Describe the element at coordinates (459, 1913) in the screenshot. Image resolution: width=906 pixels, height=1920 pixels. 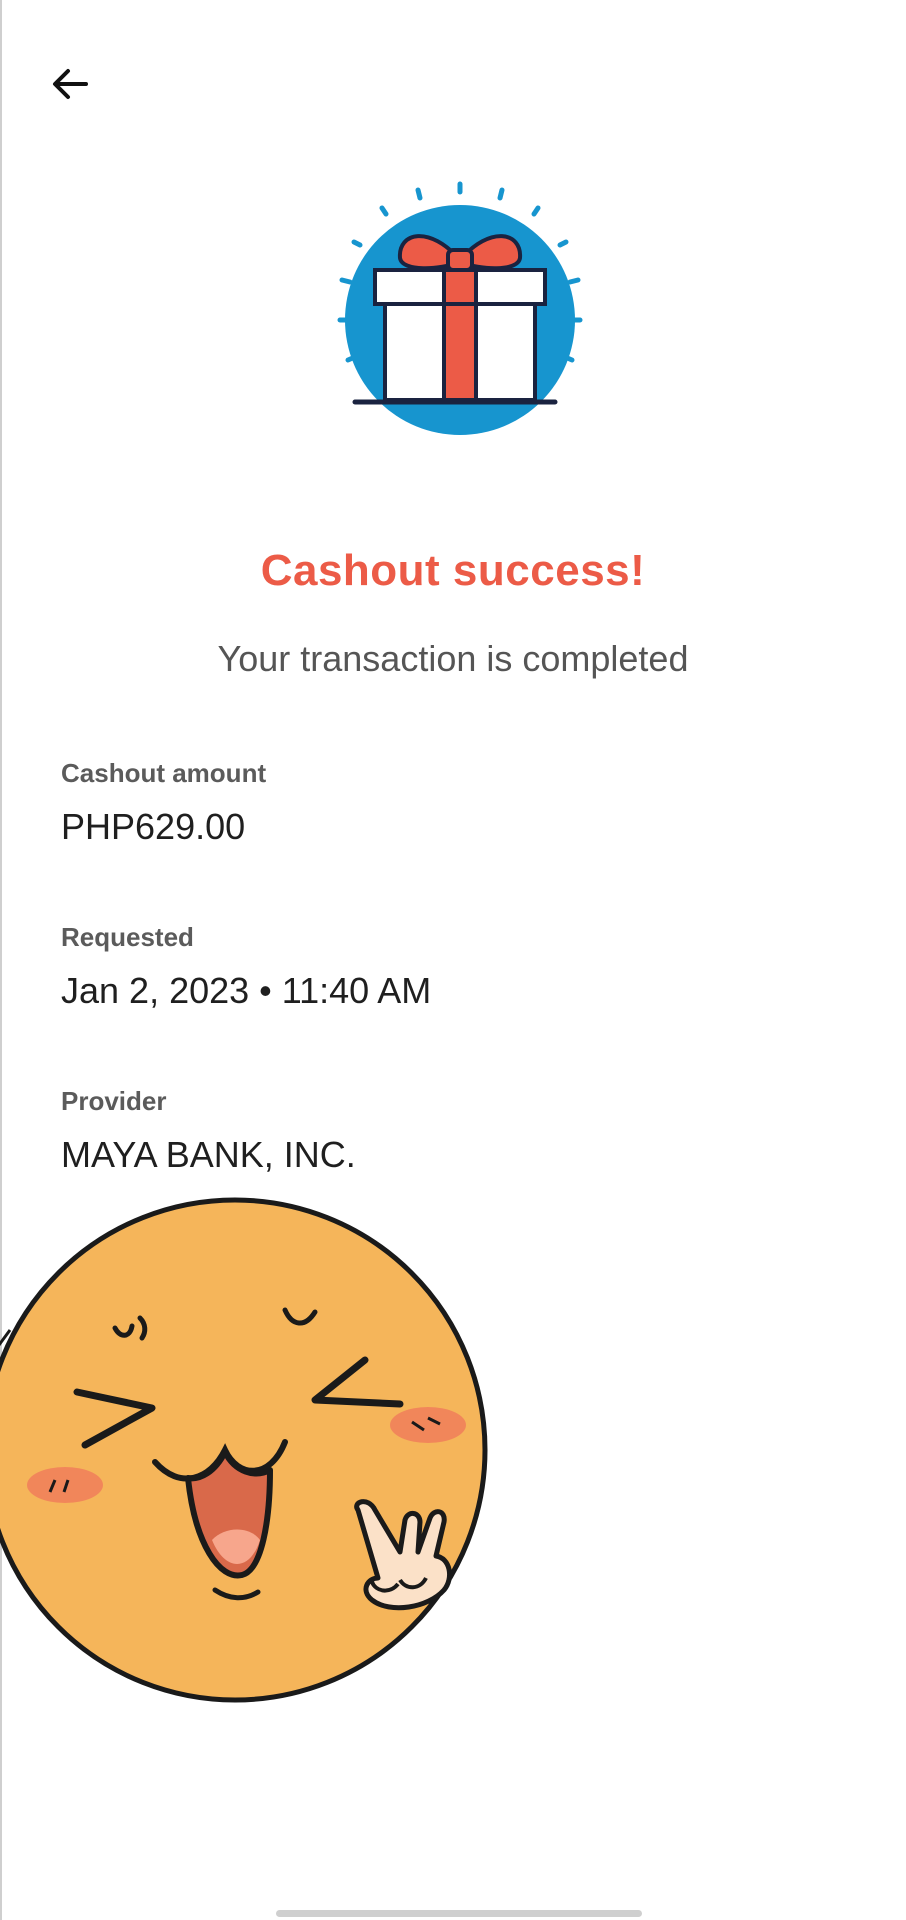
I see `home-indicator` at that location.